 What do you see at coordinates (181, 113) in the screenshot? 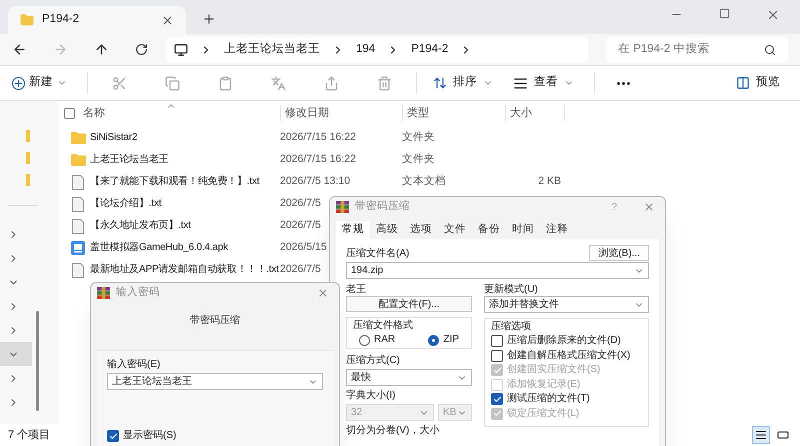
I see `column-header: 名称` at bounding box center [181, 113].